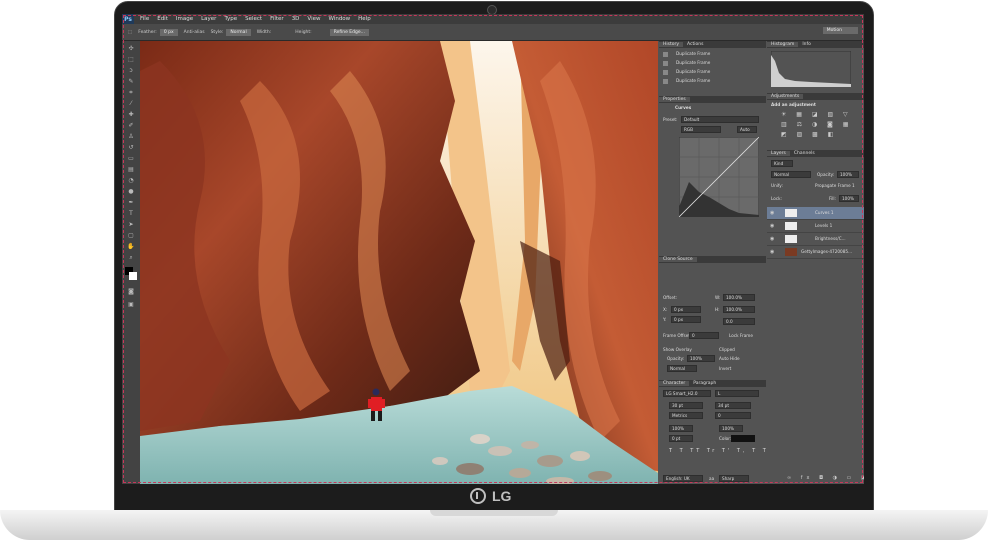 The image size is (988, 553). What do you see at coordinates (739, 297) in the screenshot?
I see `w-input: 100.0%` at bounding box center [739, 297].